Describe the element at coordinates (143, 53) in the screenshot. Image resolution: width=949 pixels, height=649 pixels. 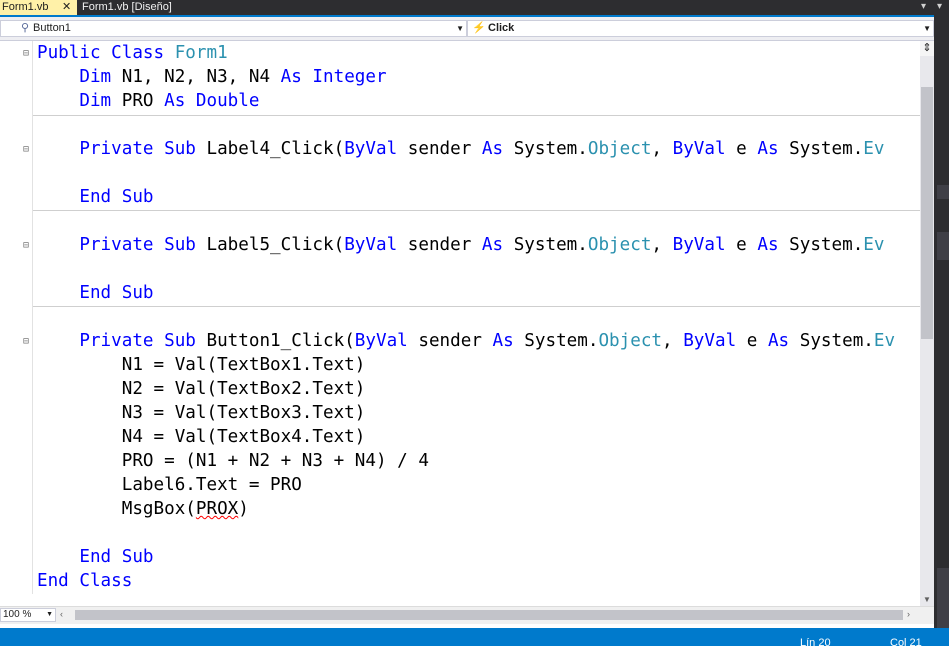
I see `code-keyword: Class` at that location.